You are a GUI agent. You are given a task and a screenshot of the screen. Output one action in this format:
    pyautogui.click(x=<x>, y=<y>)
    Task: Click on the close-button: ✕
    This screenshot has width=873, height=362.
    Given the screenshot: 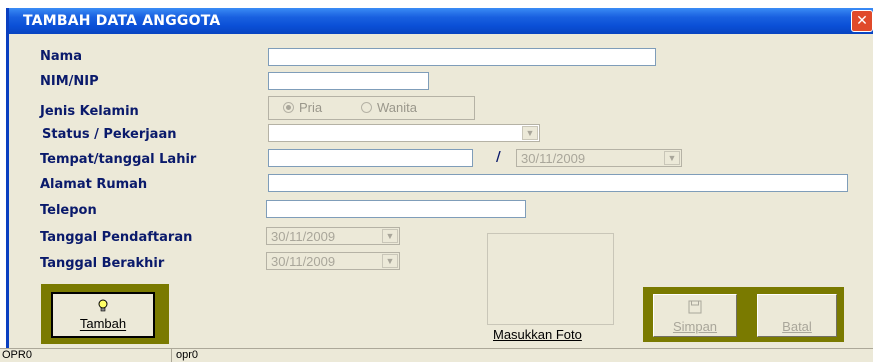 What is the action you would take?
    pyautogui.click(x=862, y=21)
    